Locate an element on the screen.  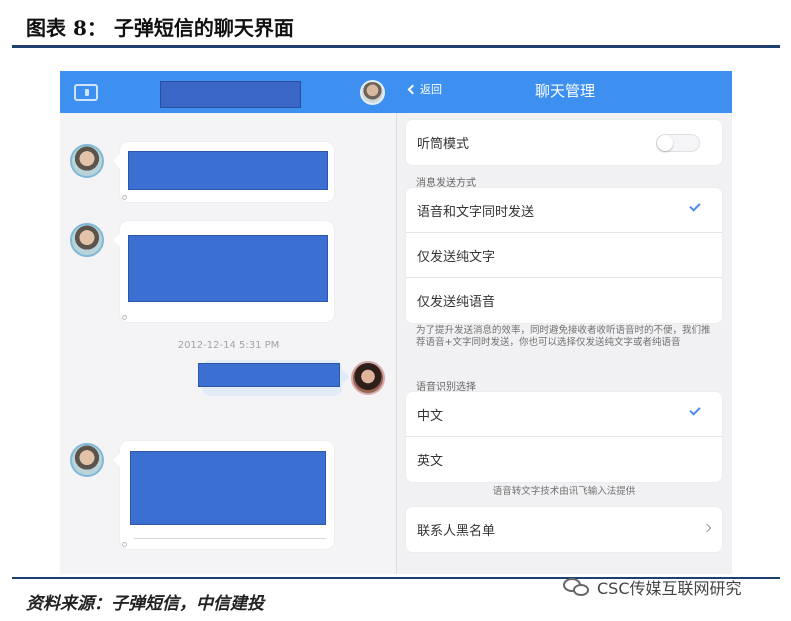
language-option-row: 英文 is located at coordinates (564, 459).